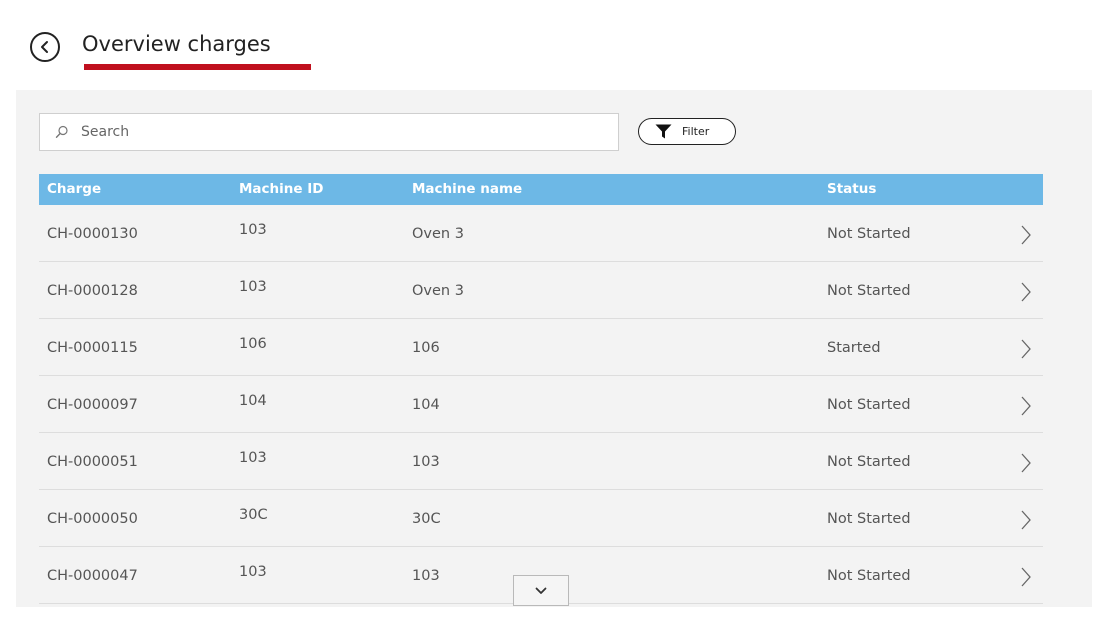 The height and width of the screenshot is (620, 1109). I want to click on table-row: CH-0000115 106 106 Started, so click(541, 347).